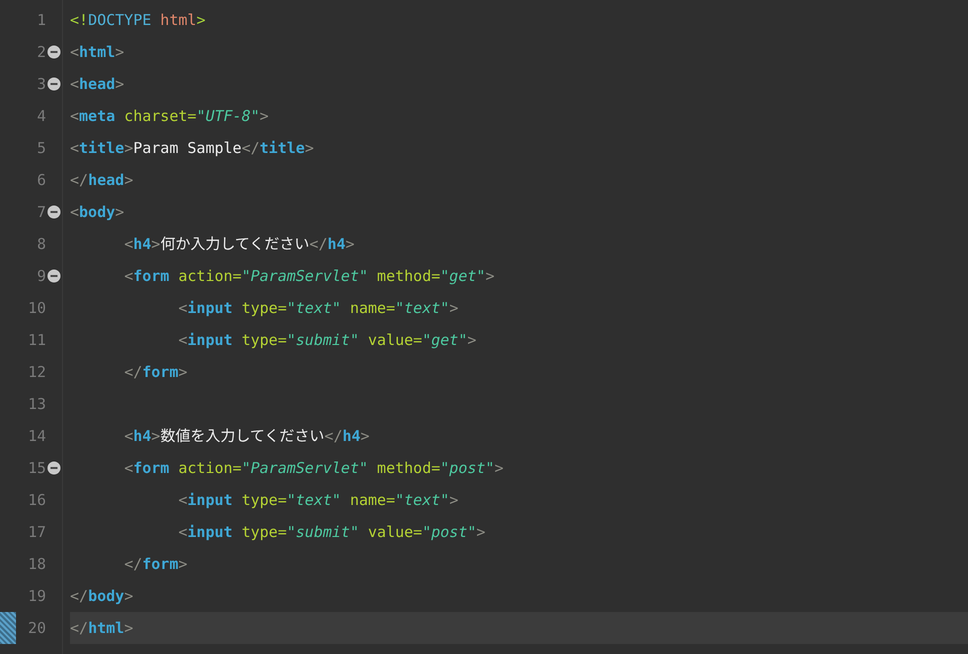 The width and height of the screenshot is (968, 654). Describe the element at coordinates (36, 372) in the screenshot. I see `line-number: 12` at that location.